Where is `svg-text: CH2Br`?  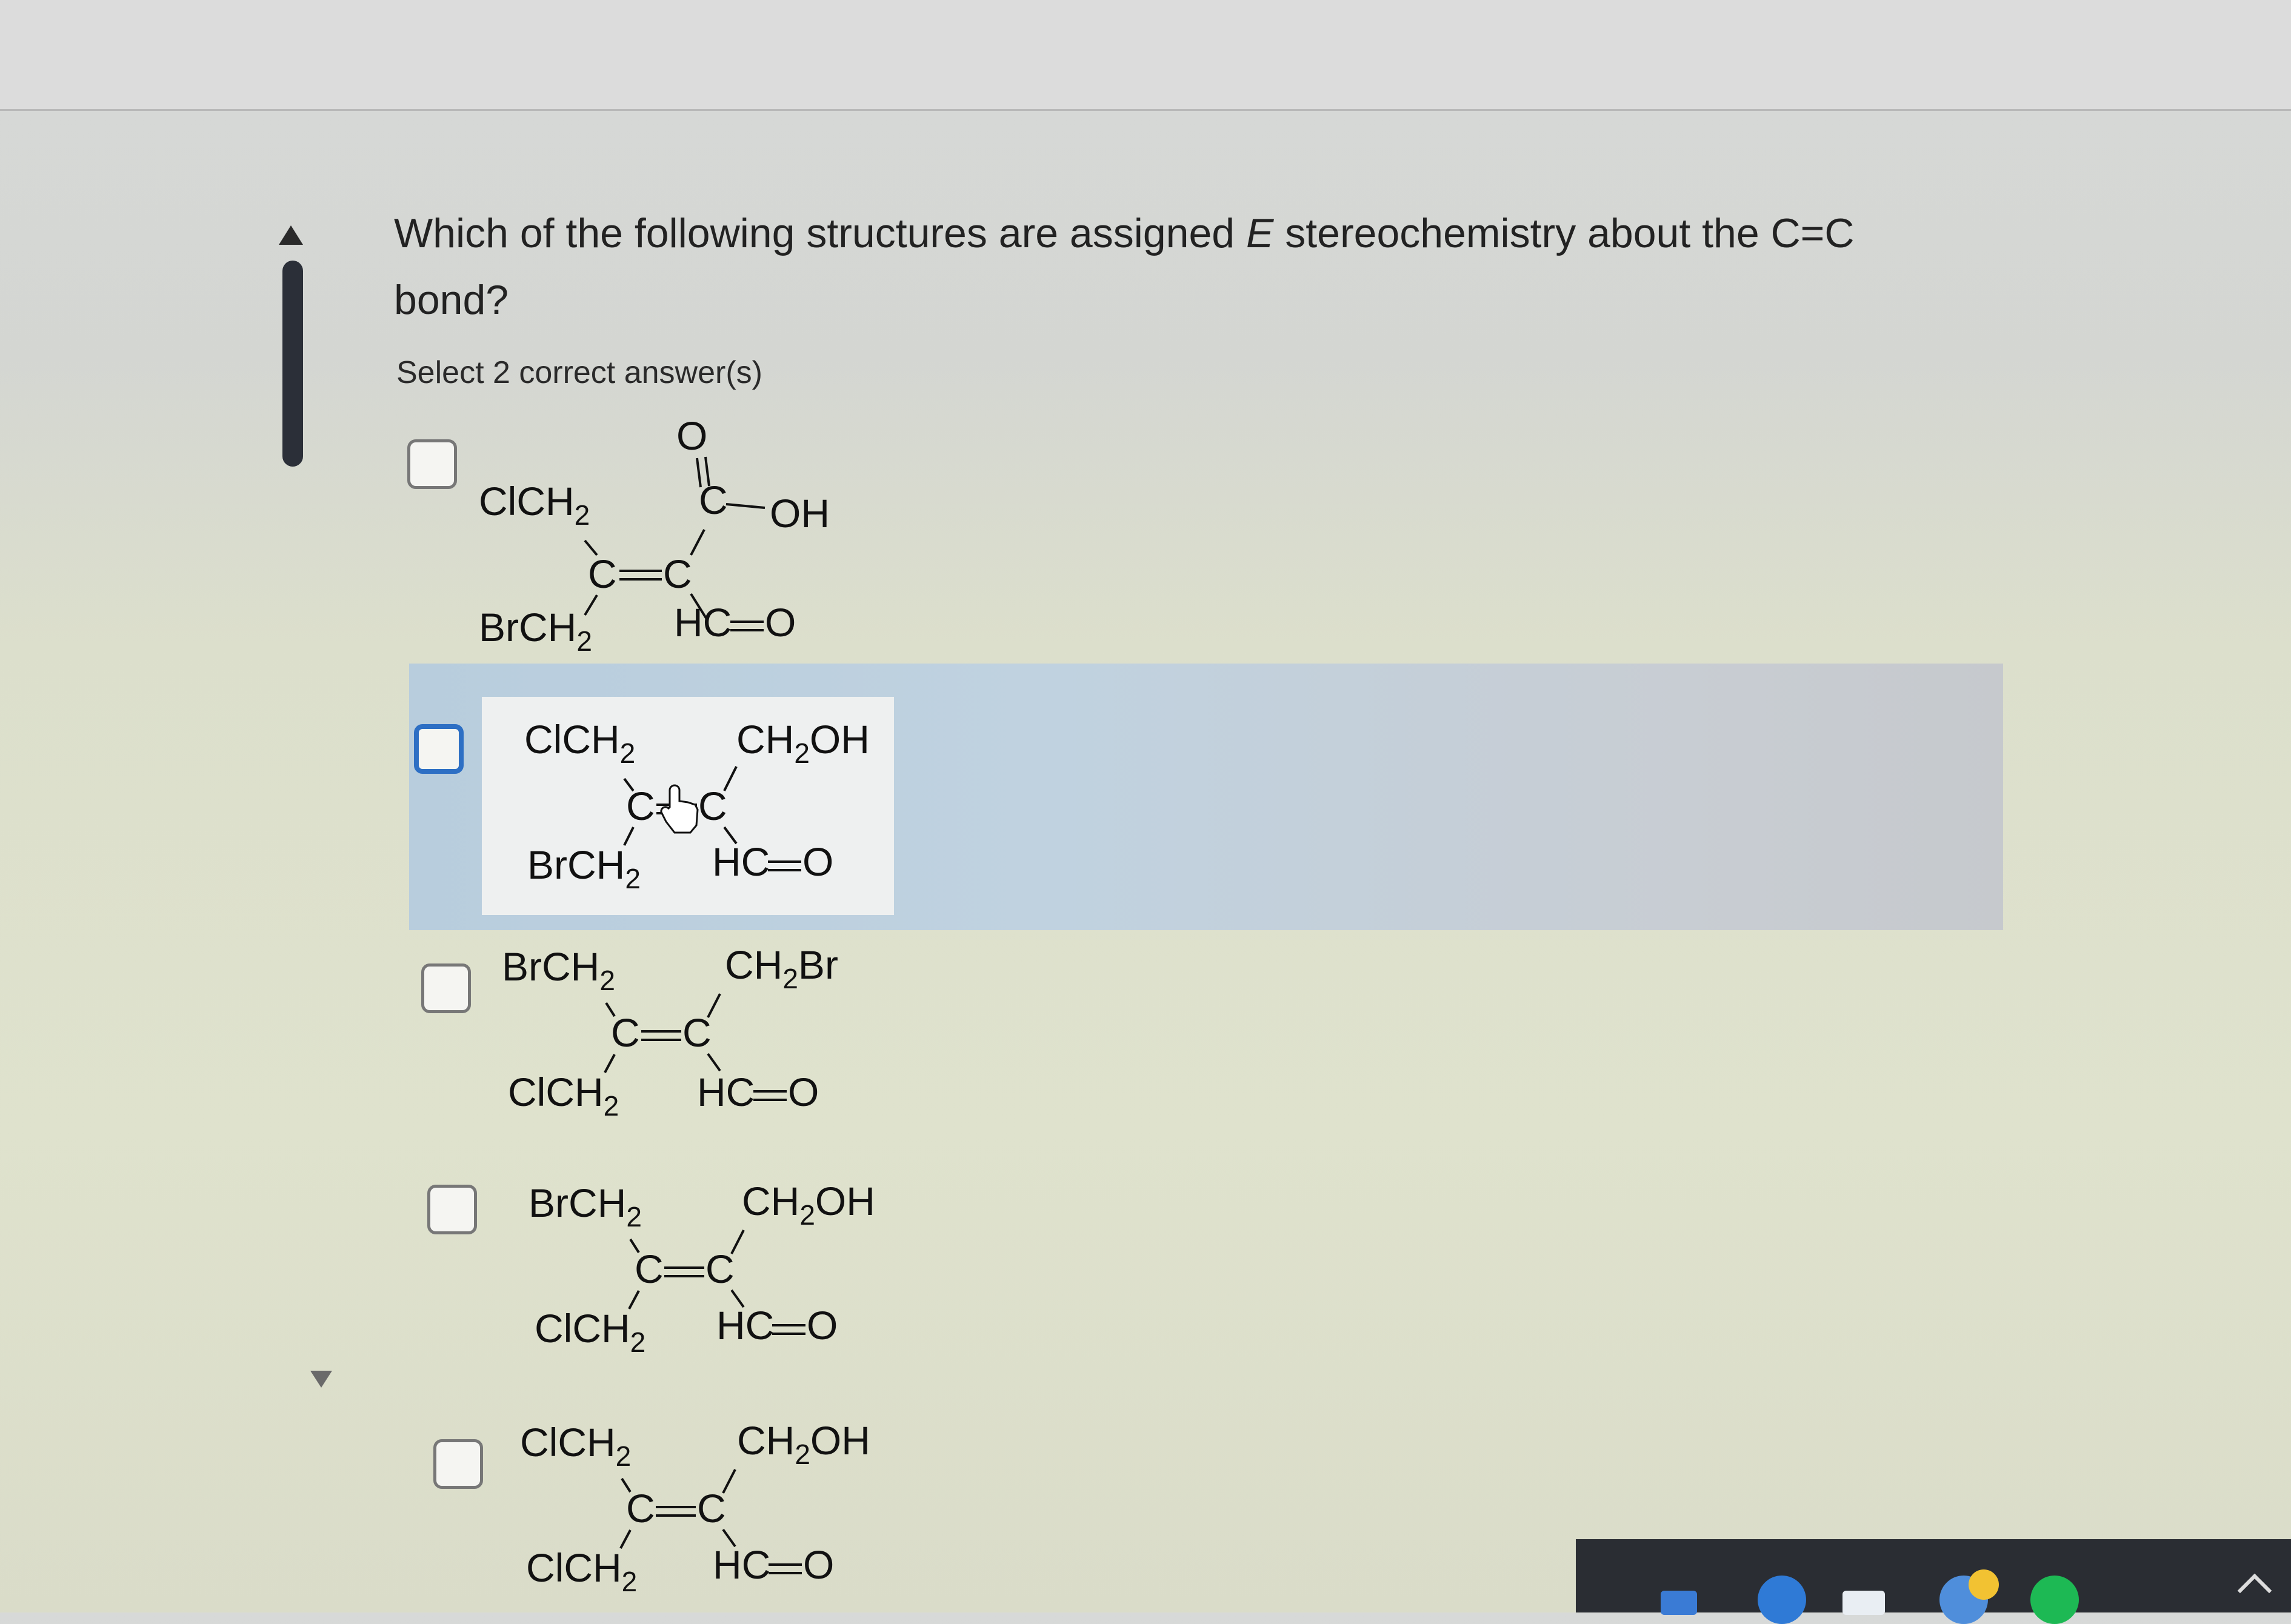
svg-text: CH2Br is located at coordinates (782, 968).